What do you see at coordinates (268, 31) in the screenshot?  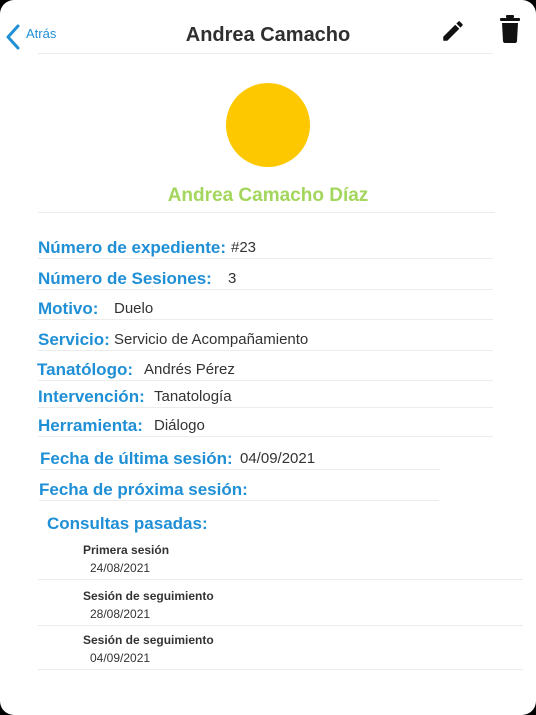 I see `navigation-bar: Atrás Andrea Camacho` at bounding box center [268, 31].